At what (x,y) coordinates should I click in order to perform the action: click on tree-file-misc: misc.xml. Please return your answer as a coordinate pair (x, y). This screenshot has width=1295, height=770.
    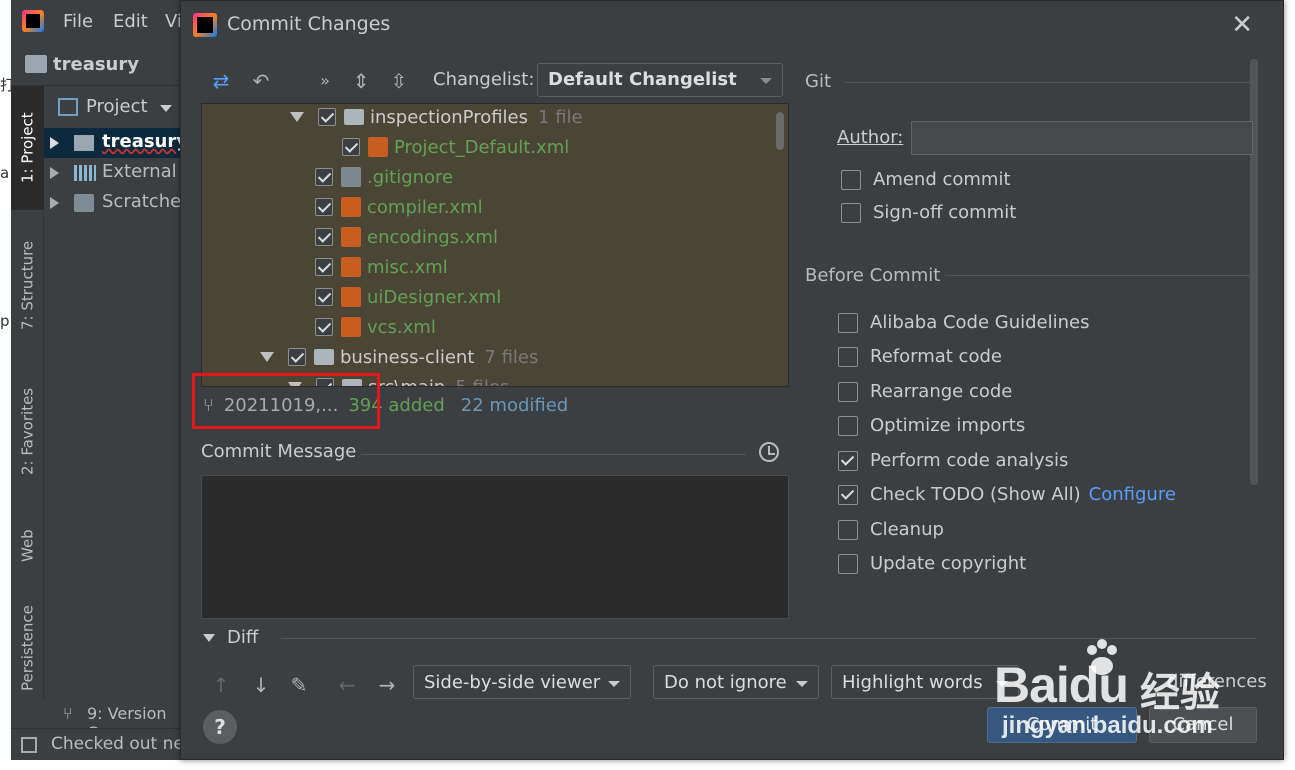
    Looking at the image, I should click on (381, 267).